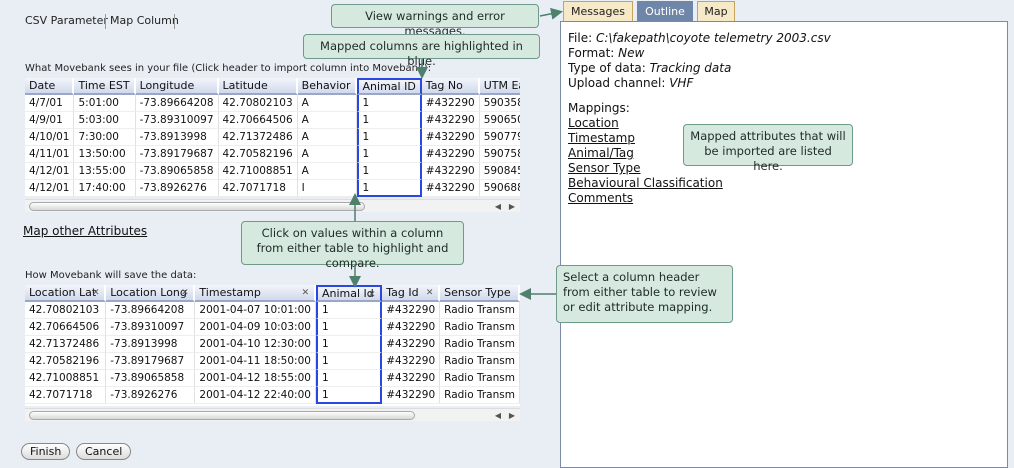  What do you see at coordinates (255, 310) in the screenshot?
I see `table-cell: 2001-04-07 10:01:00` at bounding box center [255, 310].